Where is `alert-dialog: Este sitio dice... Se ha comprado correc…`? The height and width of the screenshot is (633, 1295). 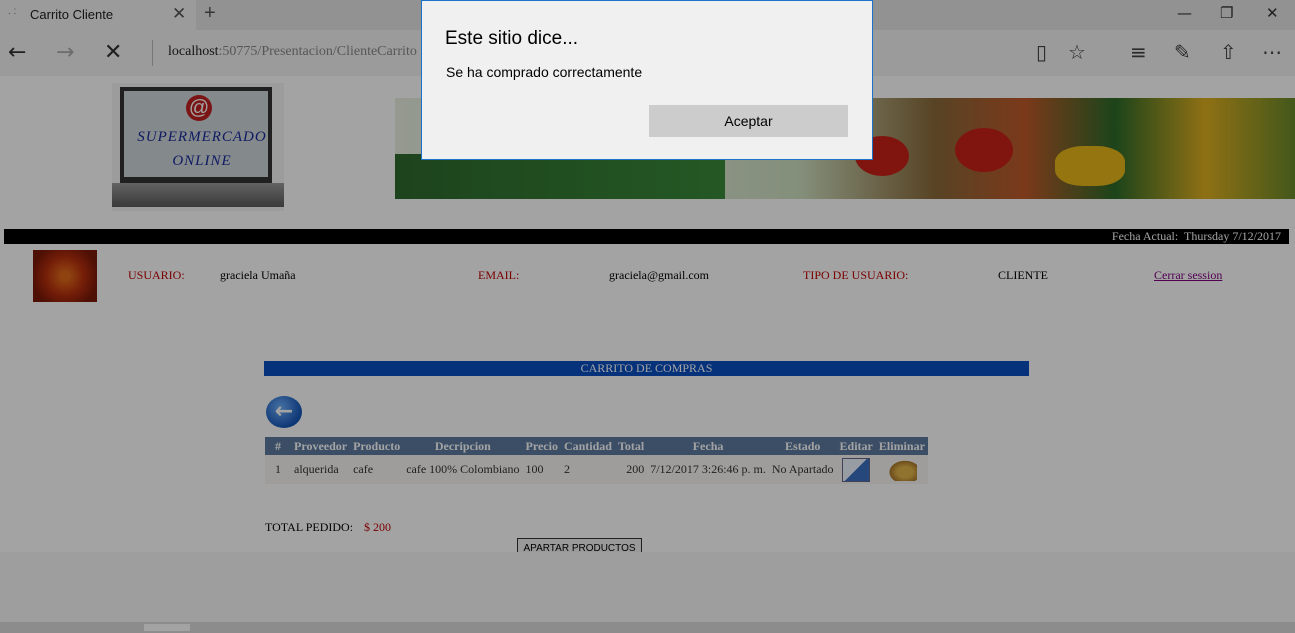
alert-dialog: Este sitio dice... Se ha comprado correc… is located at coordinates (647, 80).